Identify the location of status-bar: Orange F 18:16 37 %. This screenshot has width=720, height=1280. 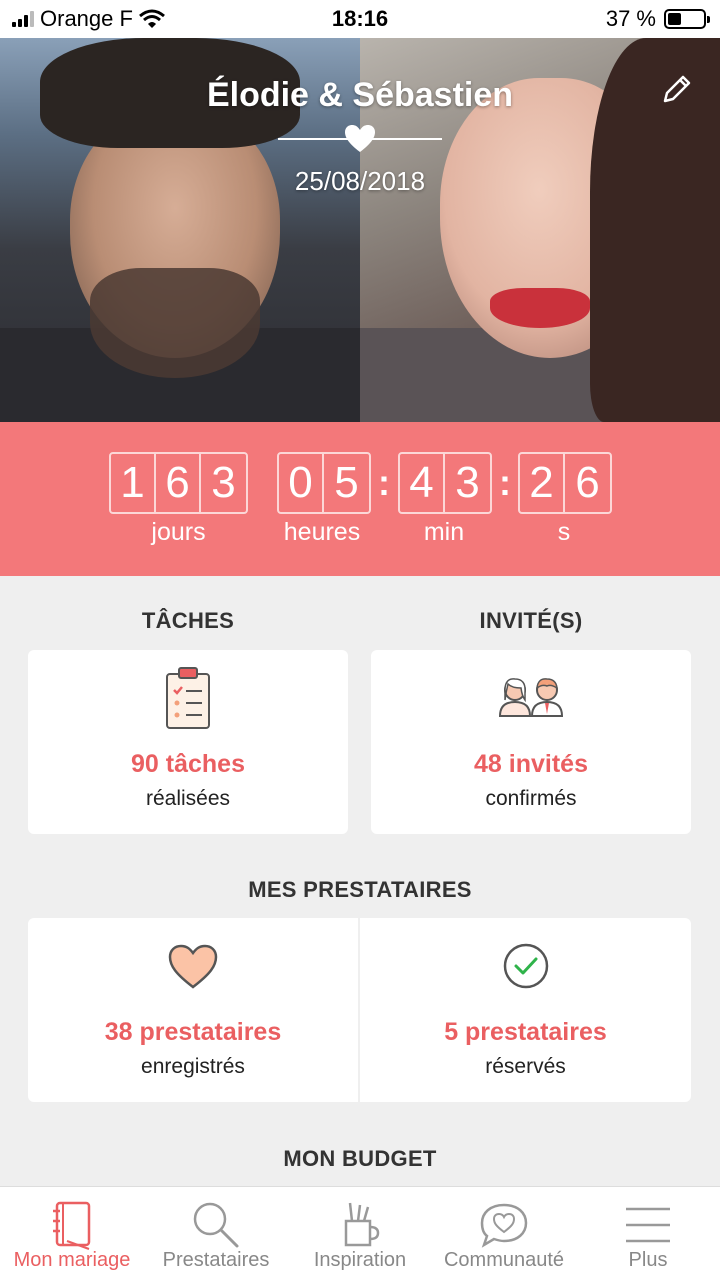
(360, 19).